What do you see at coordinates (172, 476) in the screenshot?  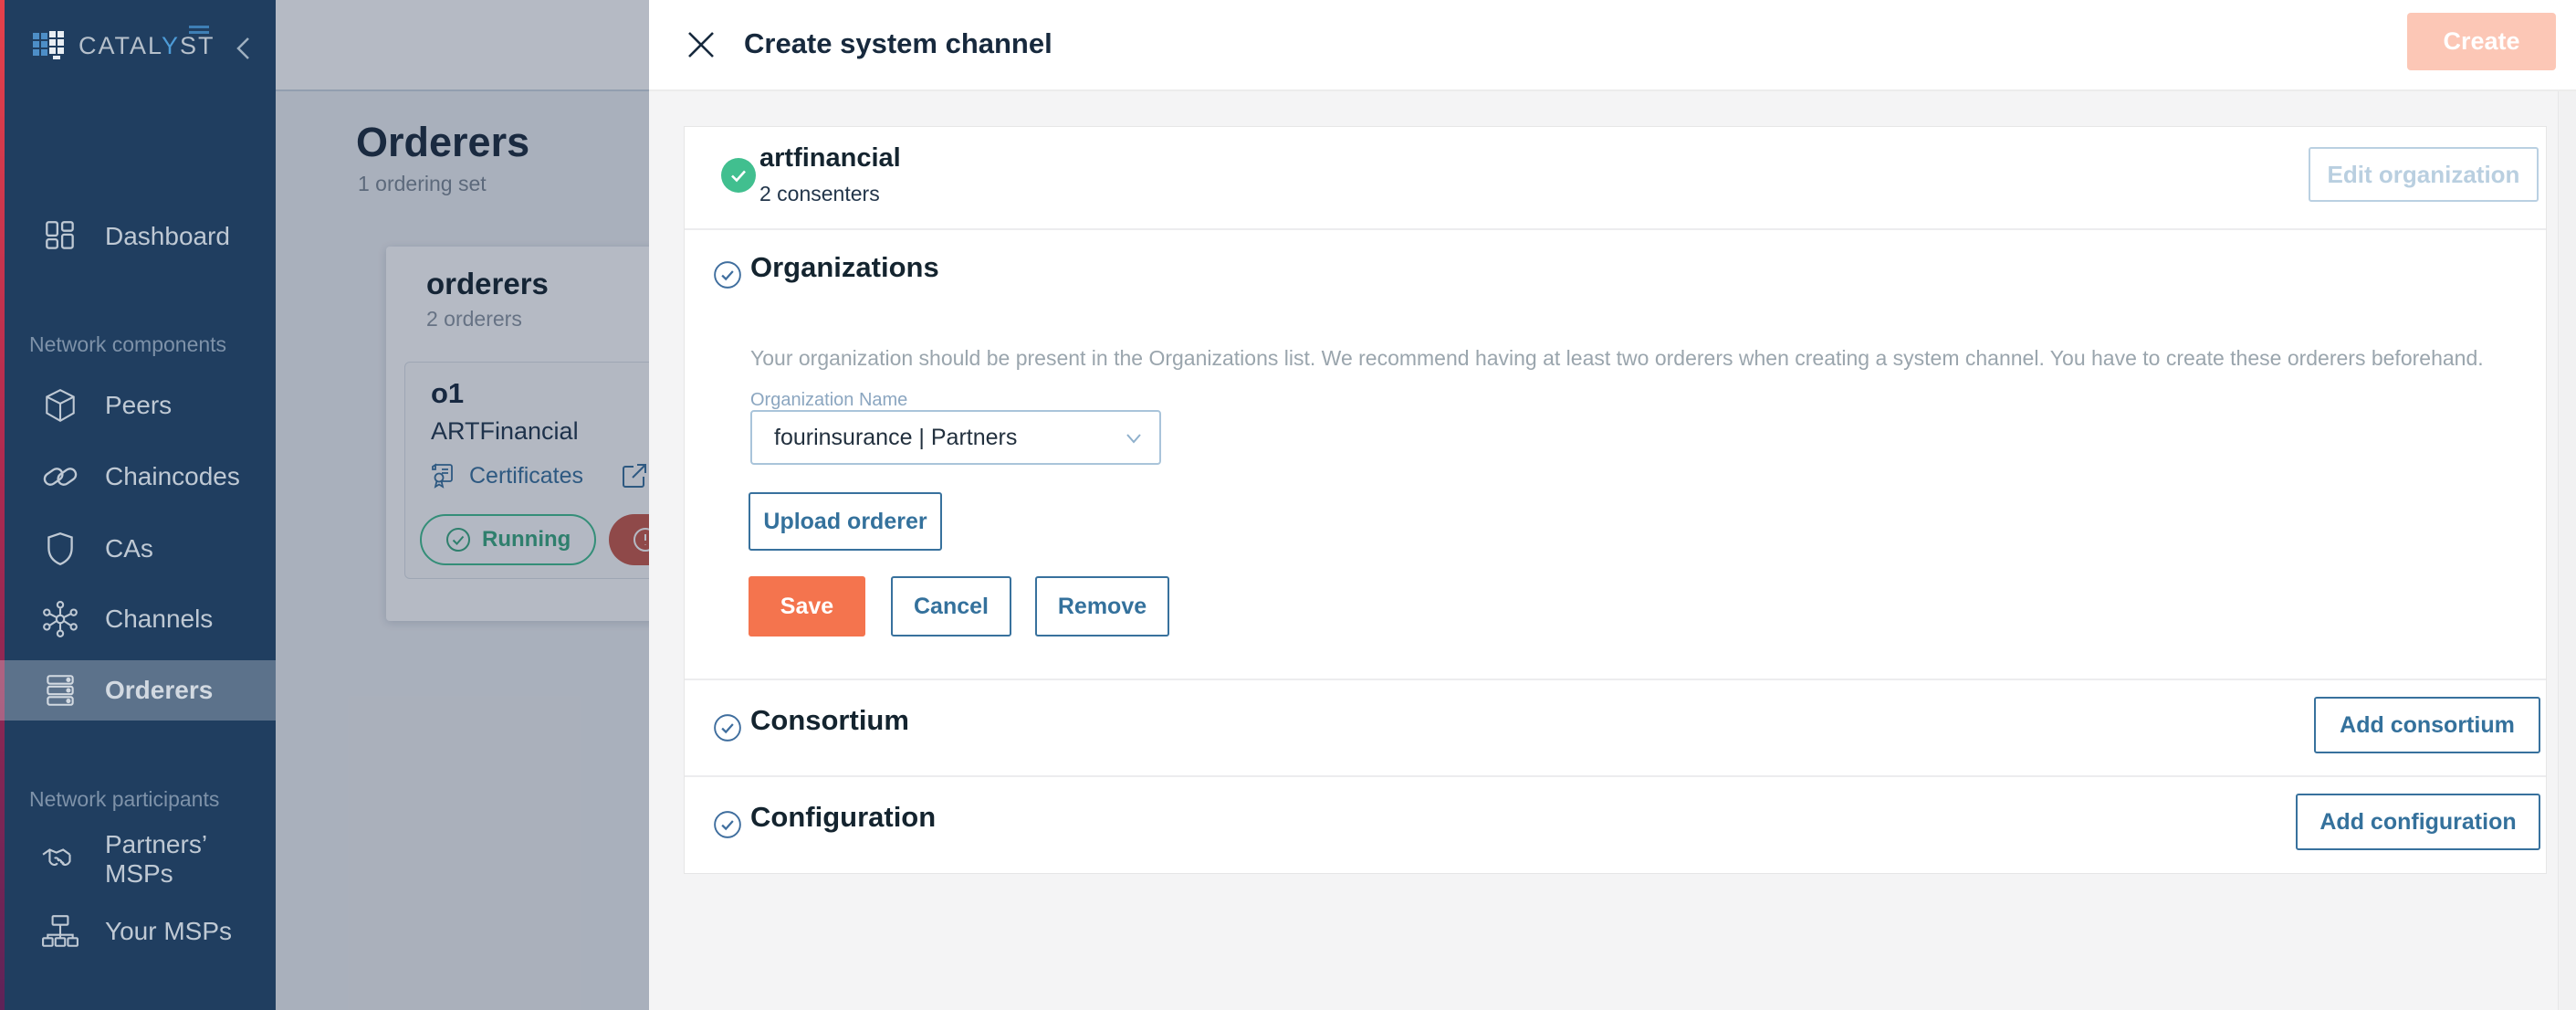 I see `sidebar-item-label: Chaincodes` at bounding box center [172, 476].